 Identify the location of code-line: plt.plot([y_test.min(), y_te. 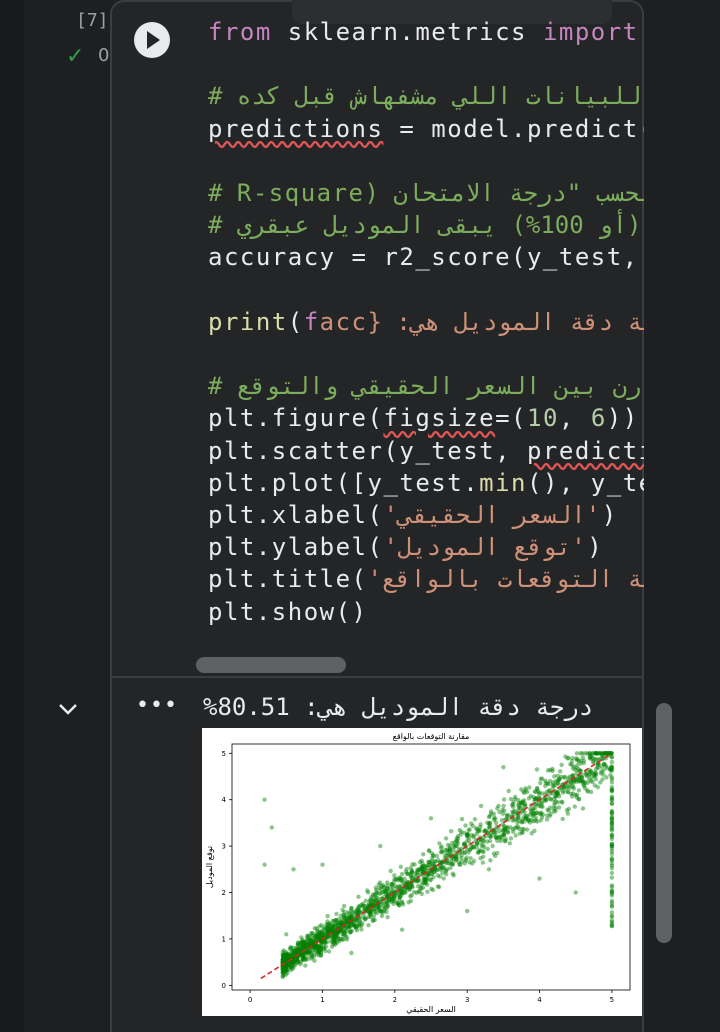
(426, 483).